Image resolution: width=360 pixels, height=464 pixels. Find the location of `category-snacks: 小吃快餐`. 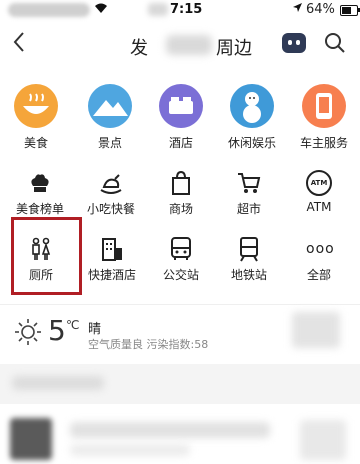

category-snacks: 小吃快餐 is located at coordinates (111, 193).